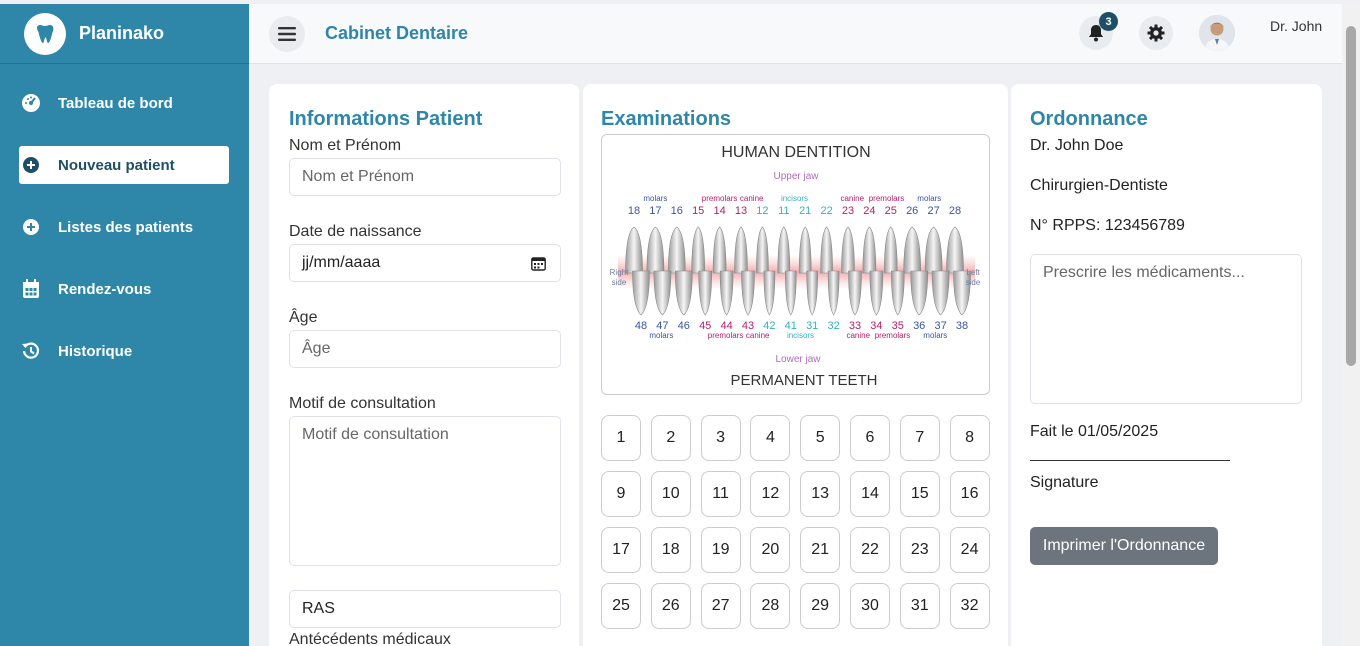 This screenshot has height=646, width=1360. What do you see at coordinates (1156, 33) in the screenshot?
I see `settings-button` at bounding box center [1156, 33].